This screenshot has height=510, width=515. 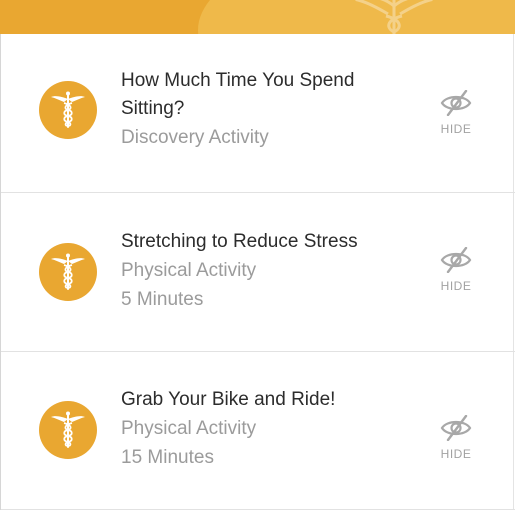 I want to click on activity-title: Stretching to Reduce Stress, so click(x=239, y=241).